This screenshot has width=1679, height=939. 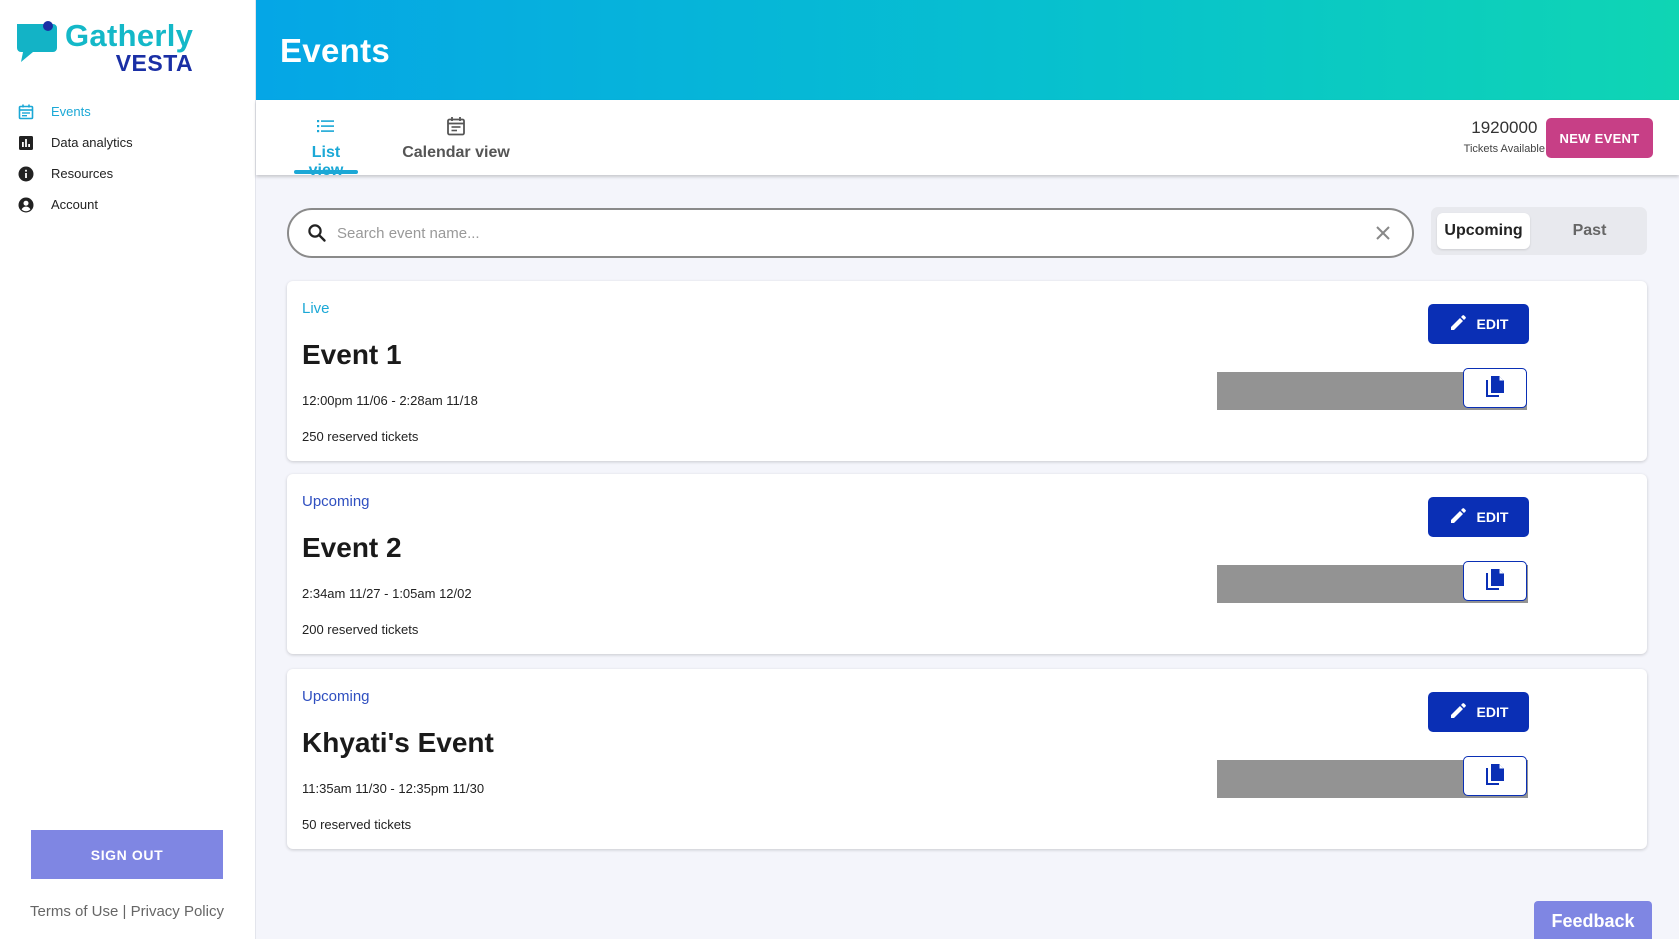 What do you see at coordinates (82, 173) in the screenshot?
I see `sidebar-item-label: Resources` at bounding box center [82, 173].